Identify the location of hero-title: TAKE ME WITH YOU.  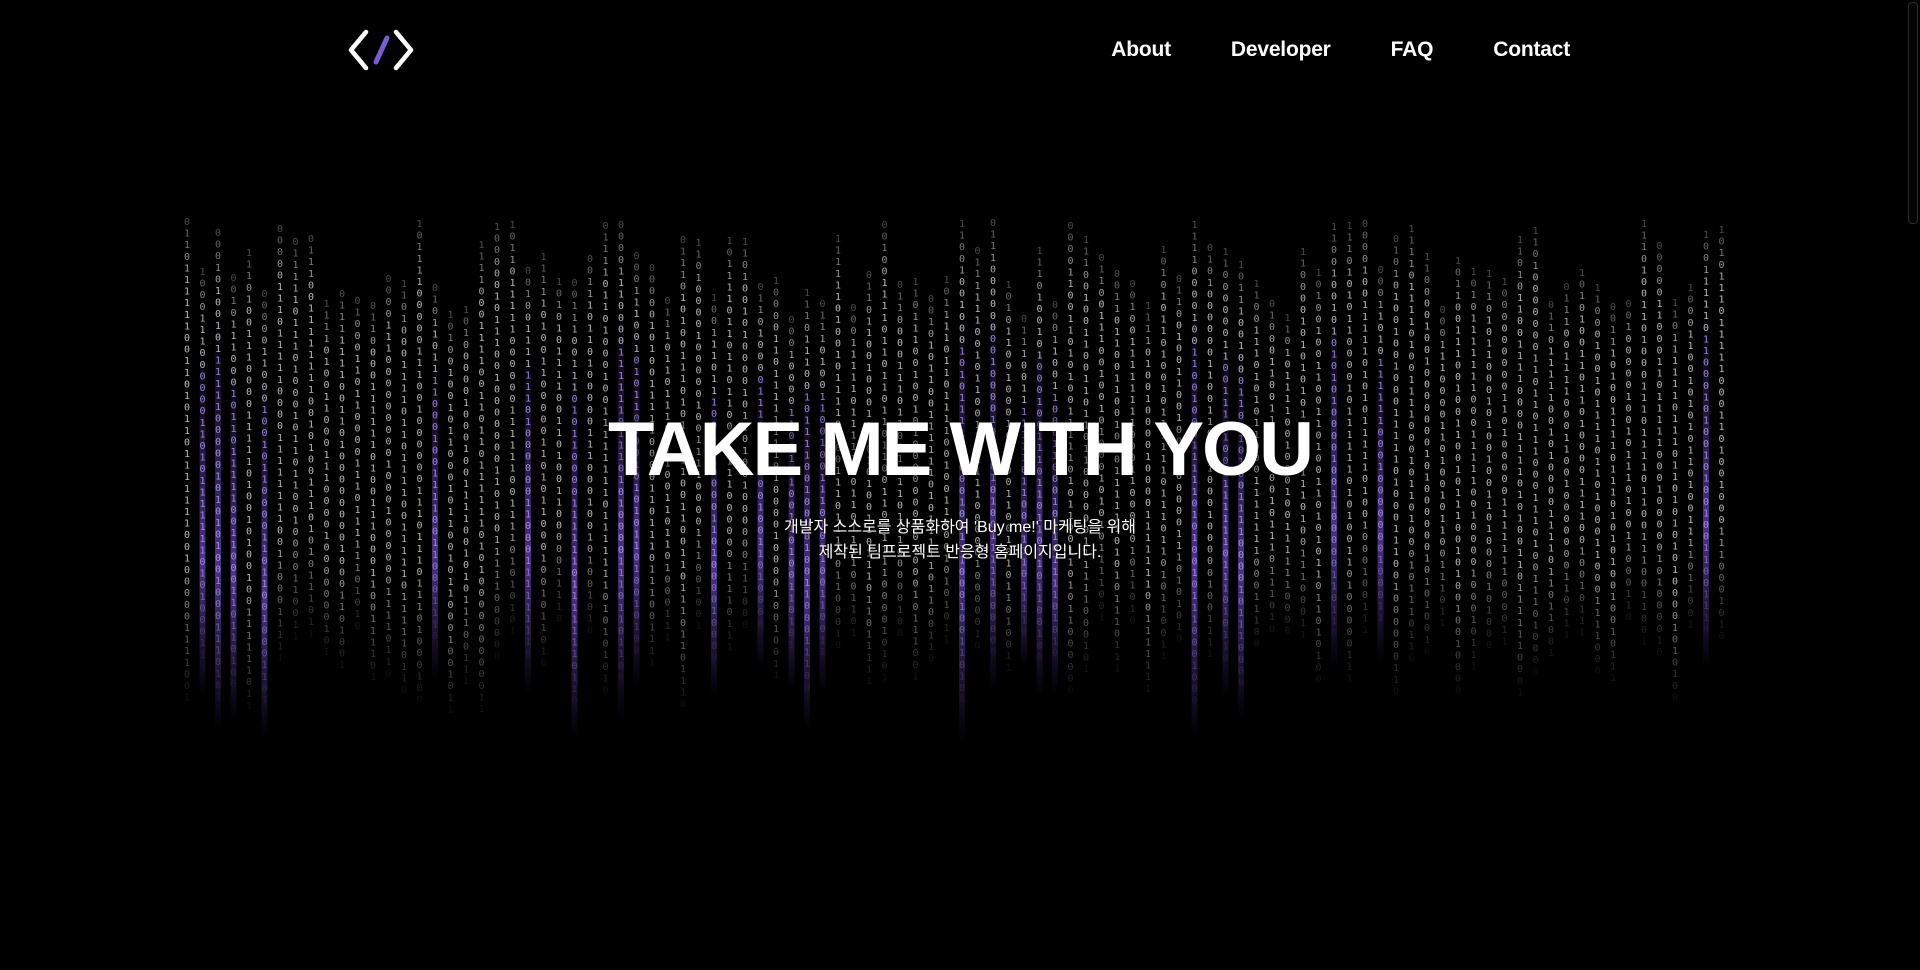
(960, 449).